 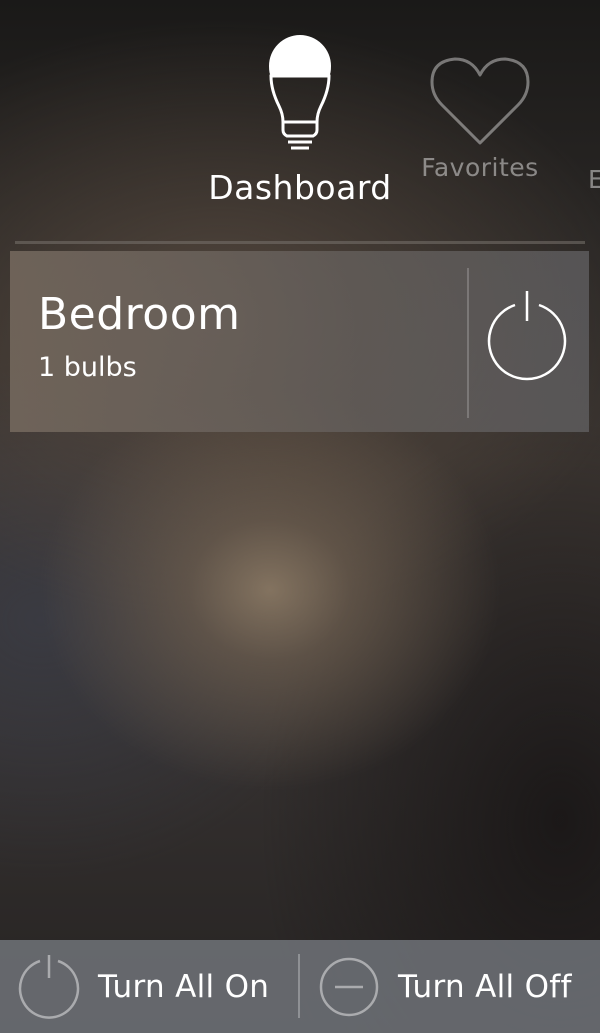 What do you see at coordinates (468, 343) in the screenshot?
I see `room-divider` at bounding box center [468, 343].